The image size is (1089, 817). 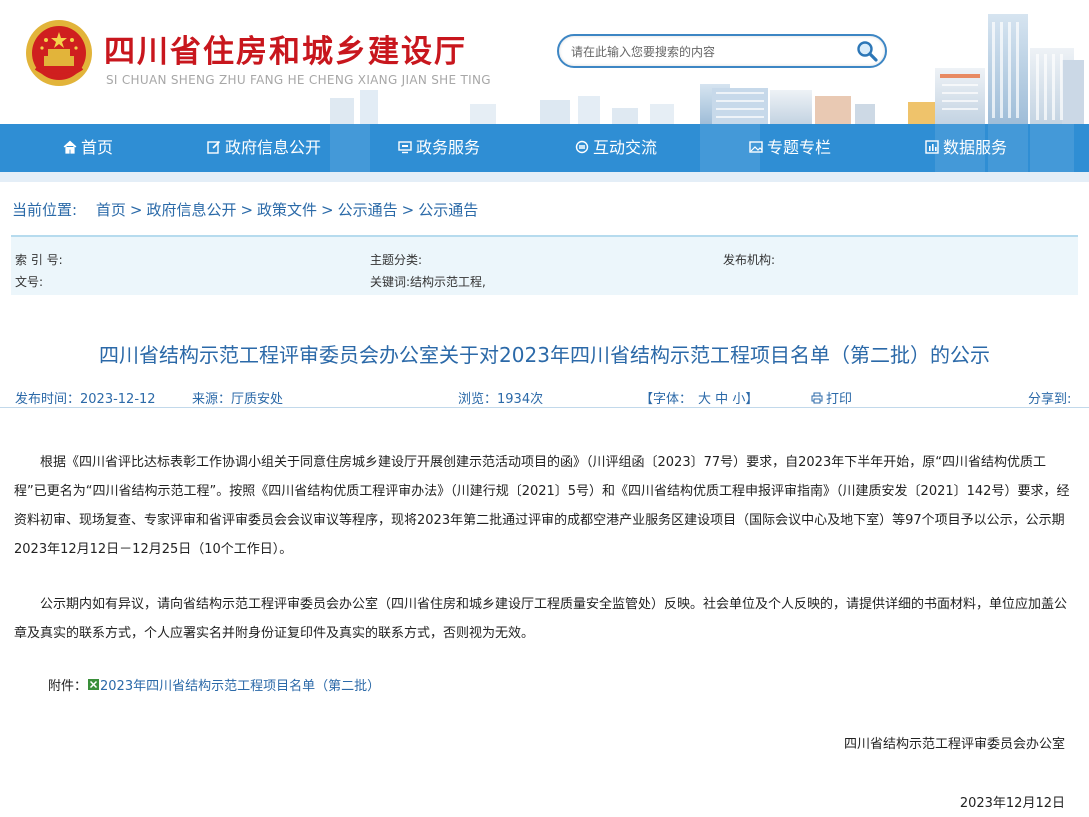 What do you see at coordinates (45, 210) in the screenshot?
I see `breadcrumb-label: 当前位置:` at bounding box center [45, 210].